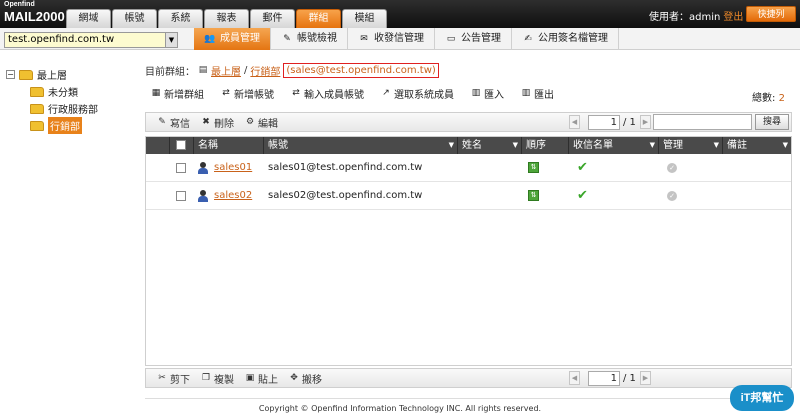 The image size is (800, 418). I want to click on move-button: ✥ 搬移, so click(305, 378).